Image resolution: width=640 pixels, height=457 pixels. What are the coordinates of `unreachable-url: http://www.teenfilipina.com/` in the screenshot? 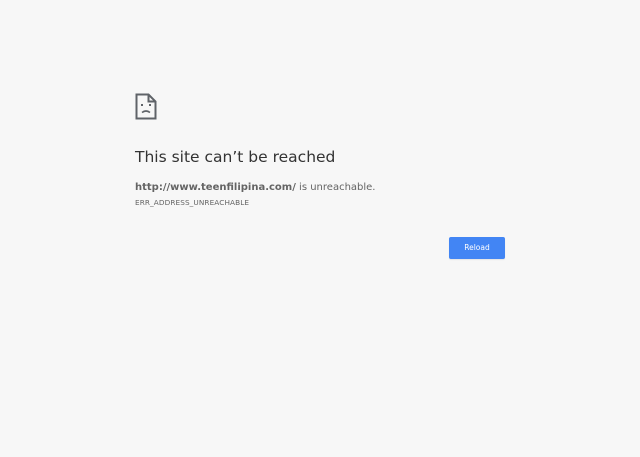 It's located at (215, 187).